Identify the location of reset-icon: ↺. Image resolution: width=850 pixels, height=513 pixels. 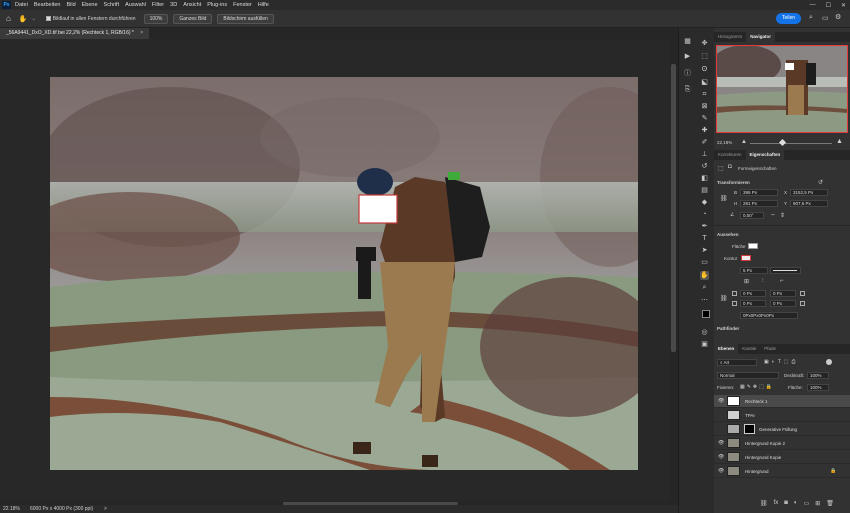
(820, 182).